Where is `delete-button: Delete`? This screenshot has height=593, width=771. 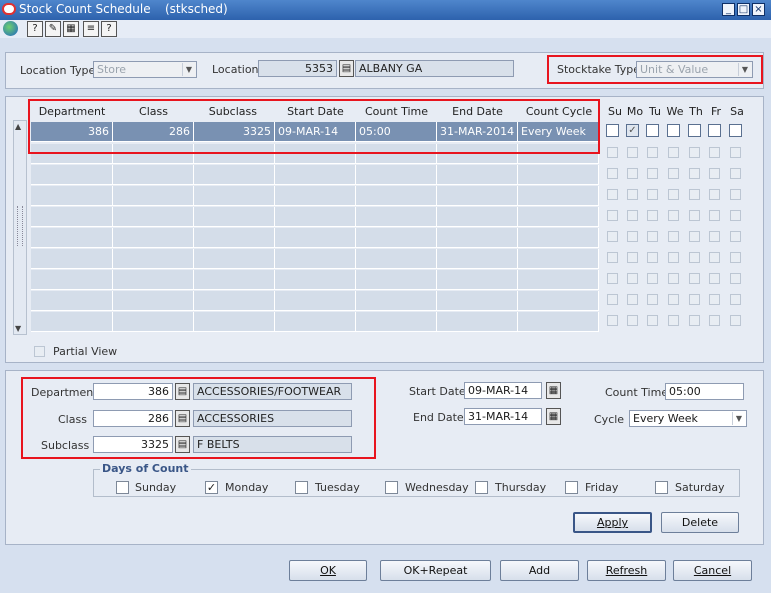
delete-button: Delete is located at coordinates (700, 522).